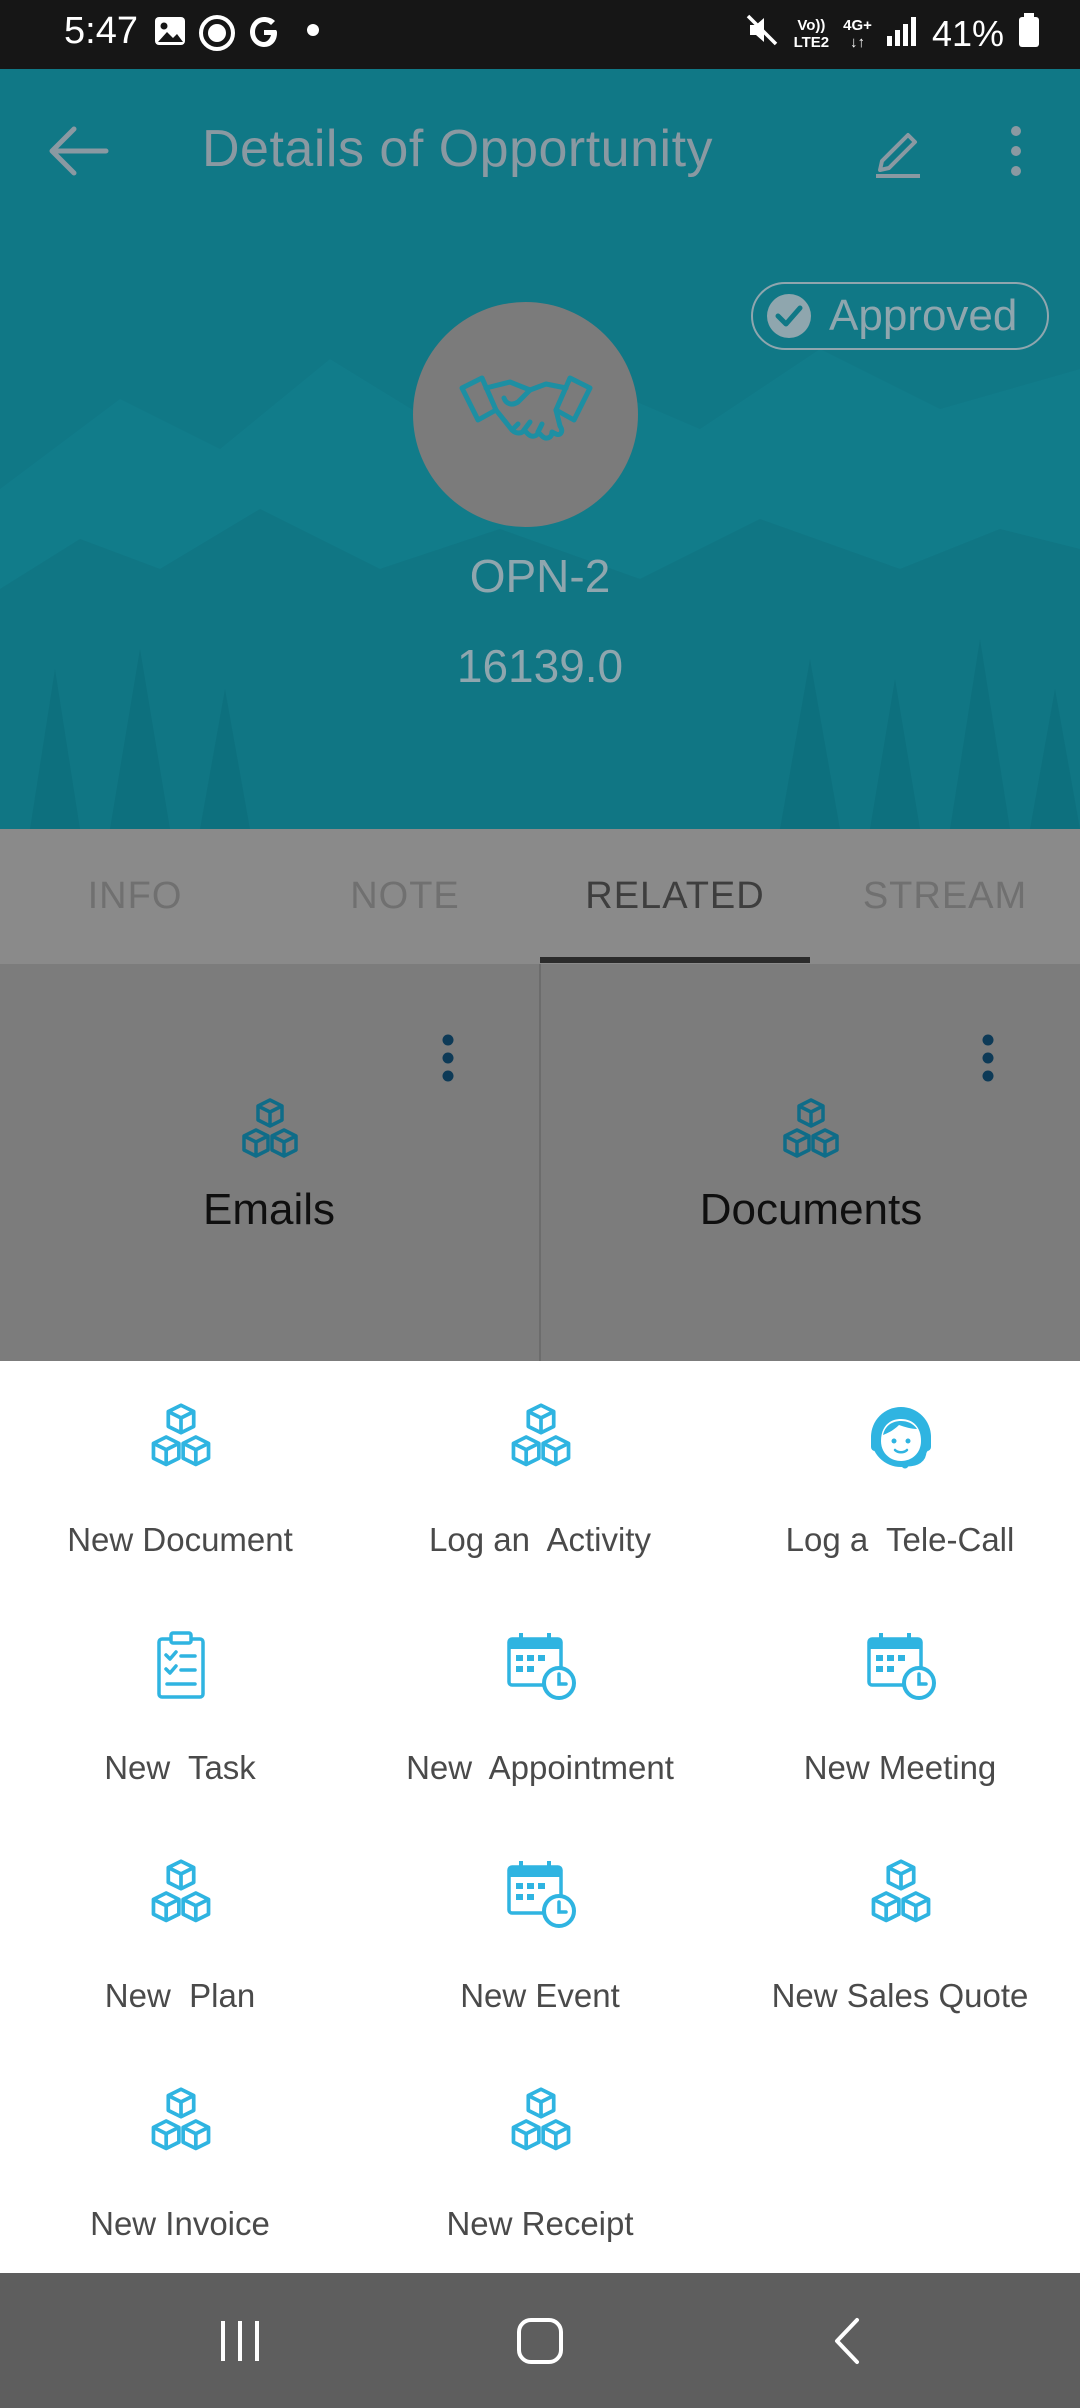 The width and height of the screenshot is (1080, 2408). I want to click on action-label: New Sales Quote, so click(900, 1995).